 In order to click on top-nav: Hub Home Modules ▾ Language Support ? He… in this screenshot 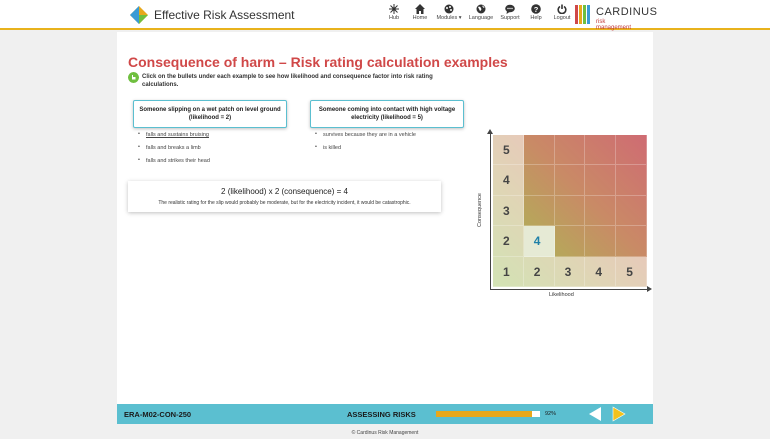, I will do `click(479, 12)`.